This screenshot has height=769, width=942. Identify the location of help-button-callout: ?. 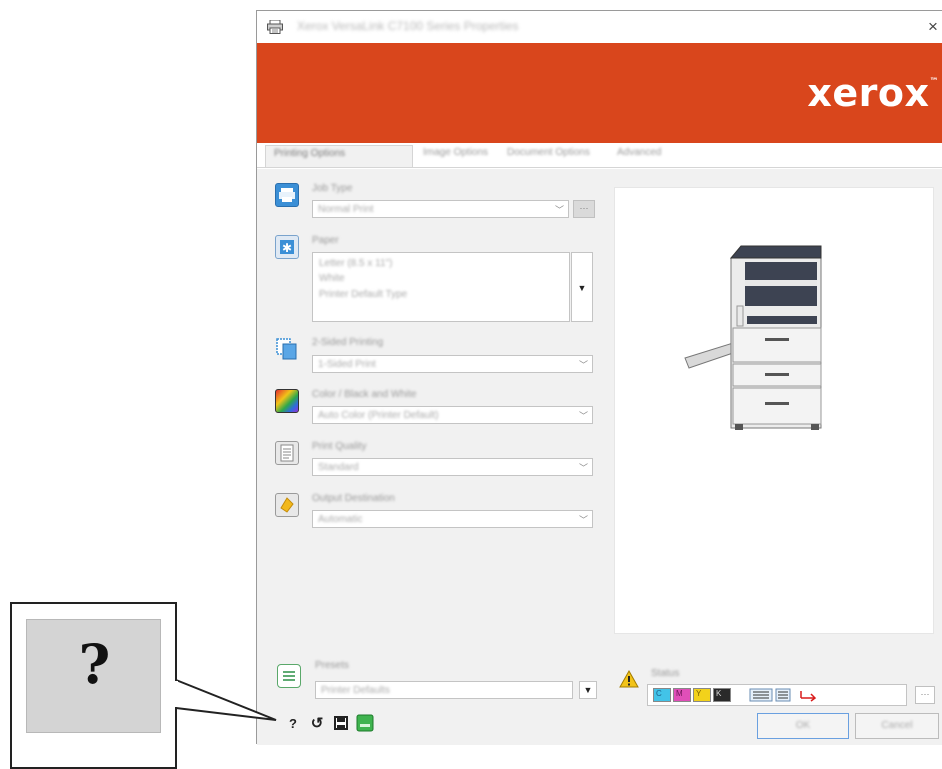
(93, 685).